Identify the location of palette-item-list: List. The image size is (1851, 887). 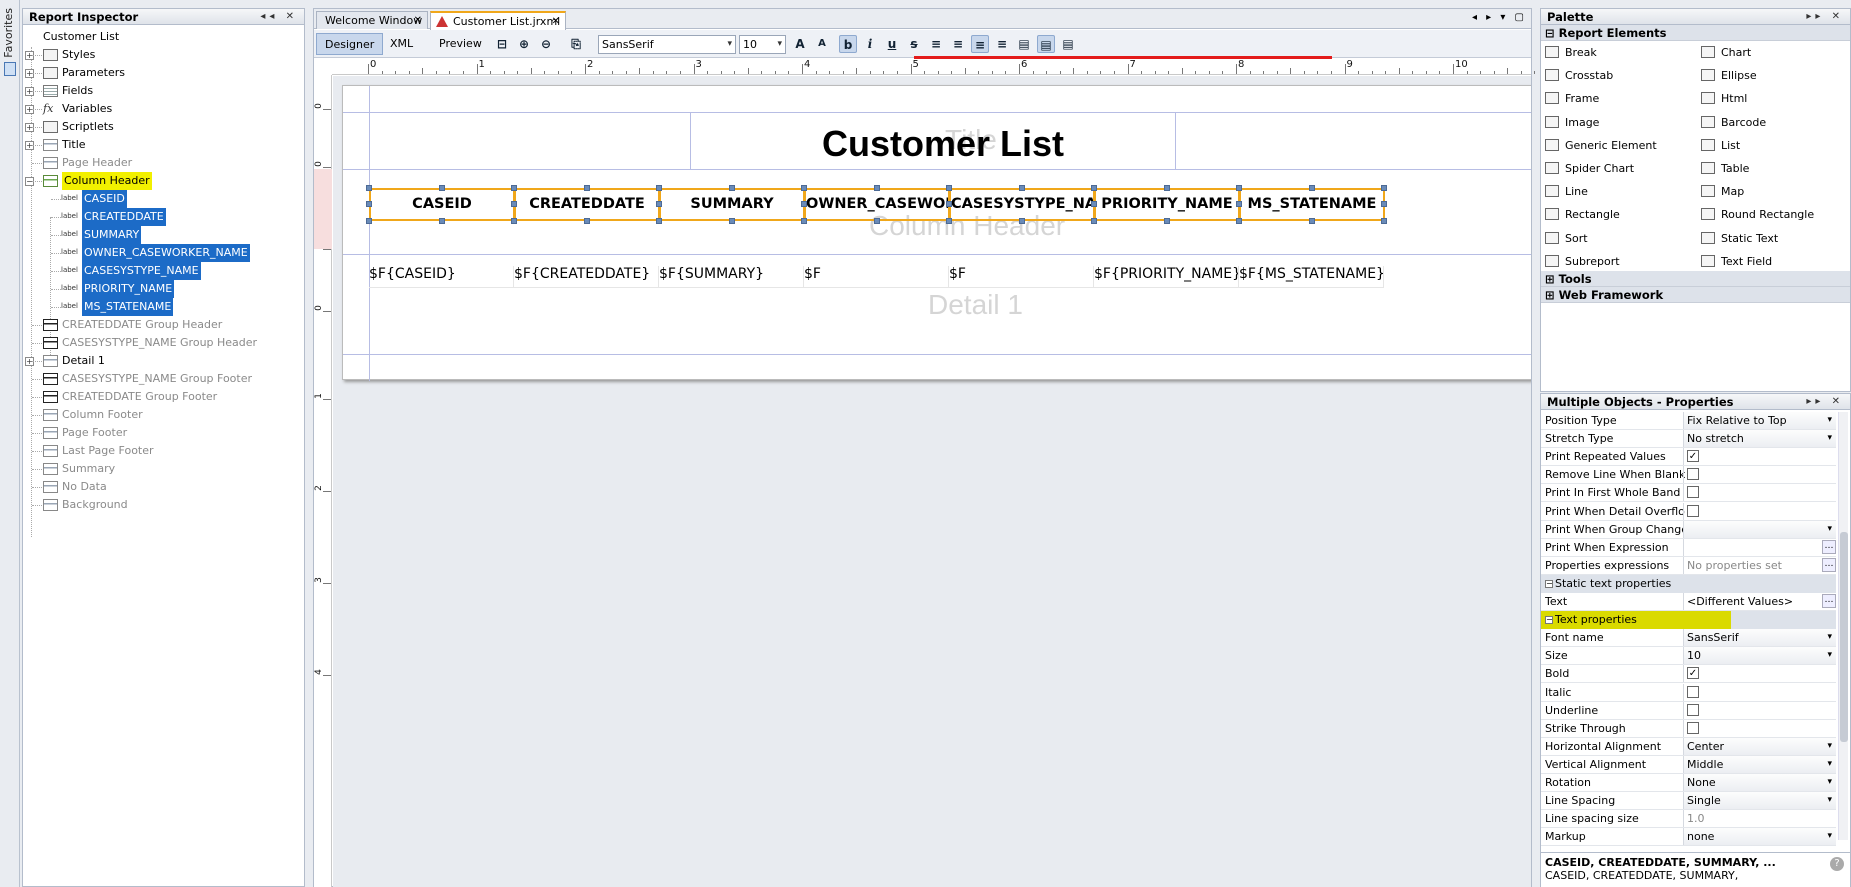
(1720, 146).